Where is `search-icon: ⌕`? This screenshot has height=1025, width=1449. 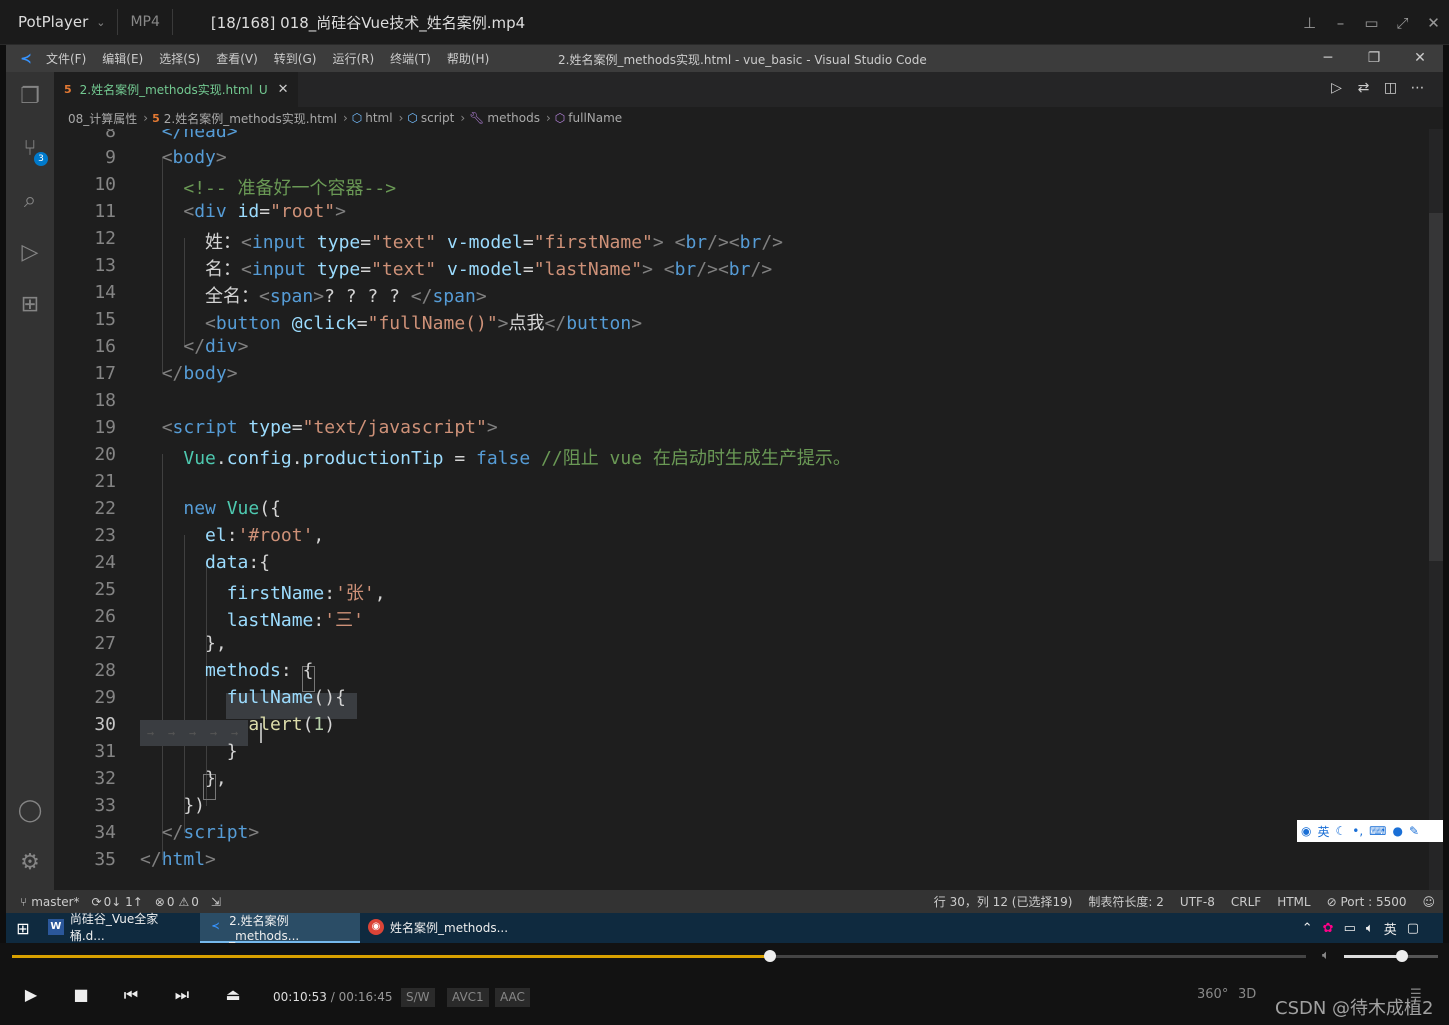 search-icon: ⌕ is located at coordinates (30, 200).